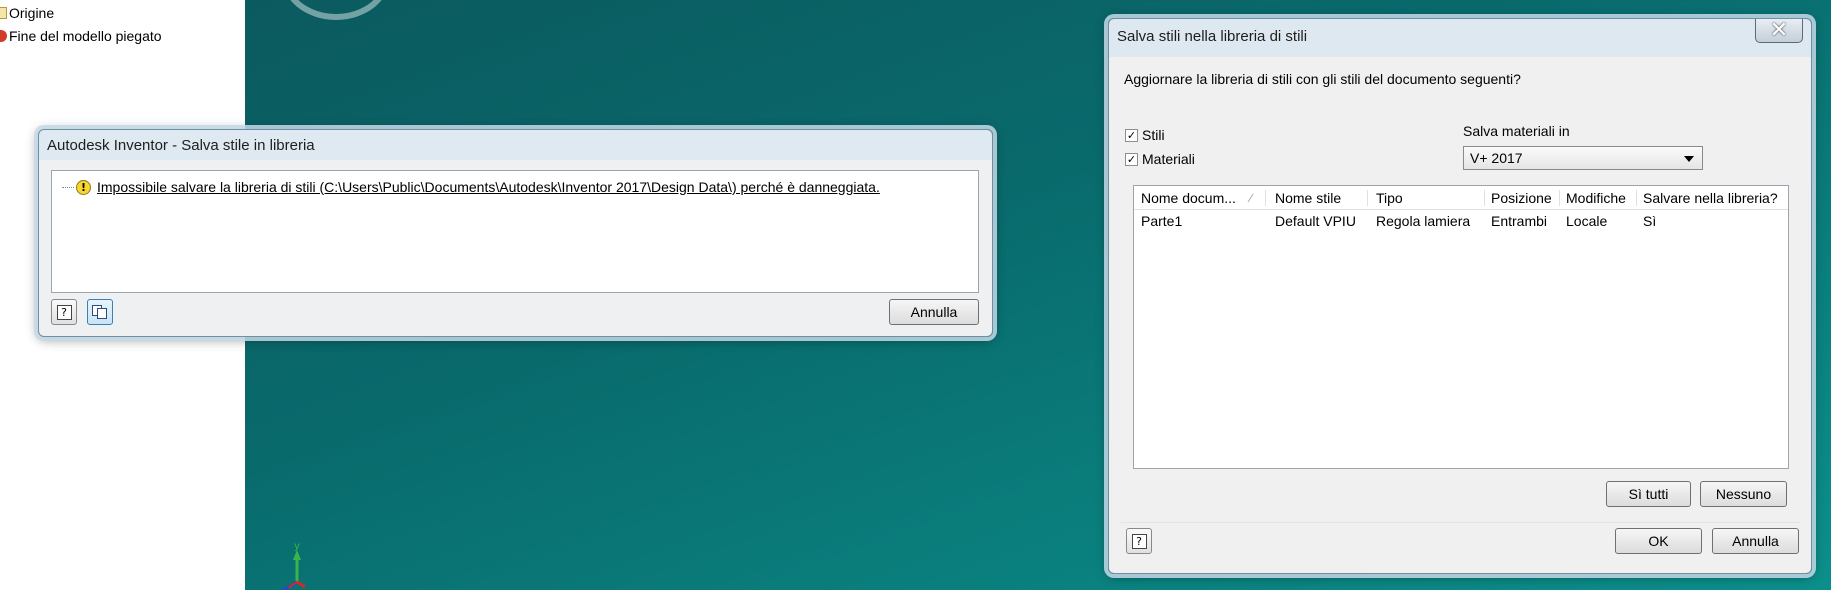 The width and height of the screenshot is (1831, 590). What do you see at coordinates (85, 36) in the screenshot?
I see `browser-item-label: Fine del modello piegato` at bounding box center [85, 36].